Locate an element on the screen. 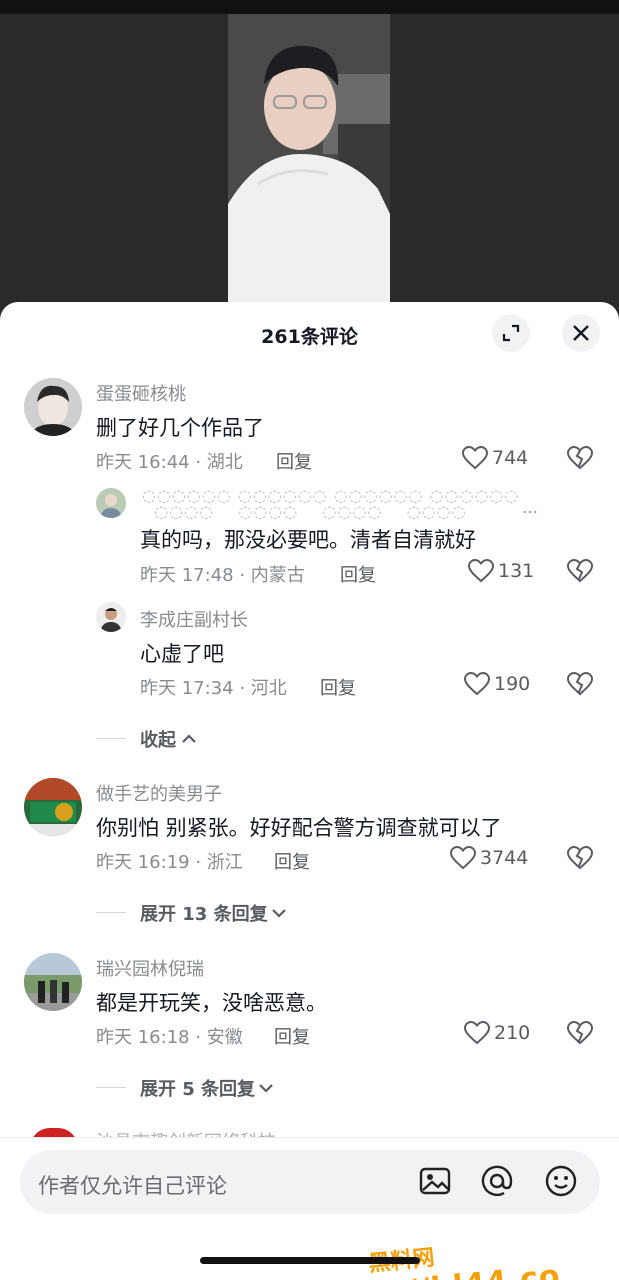 This screenshot has width=619, height=1280. like-button: 744 is located at coordinates (495, 458).